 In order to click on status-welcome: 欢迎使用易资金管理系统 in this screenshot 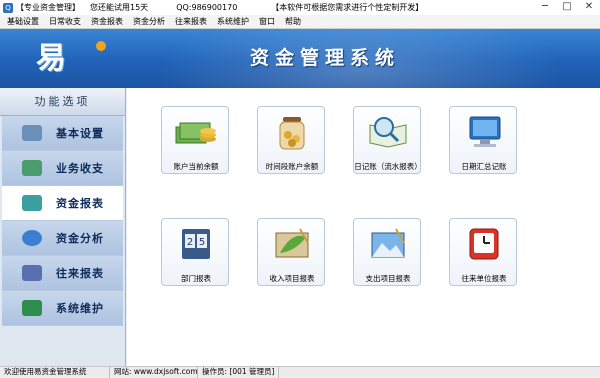, I will do `click(55, 372)`.